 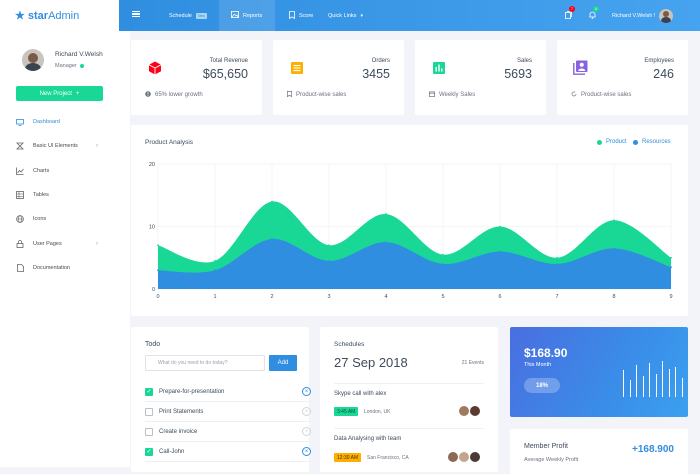 What do you see at coordinates (283, 363) in the screenshot?
I see `add-button: Add` at bounding box center [283, 363].